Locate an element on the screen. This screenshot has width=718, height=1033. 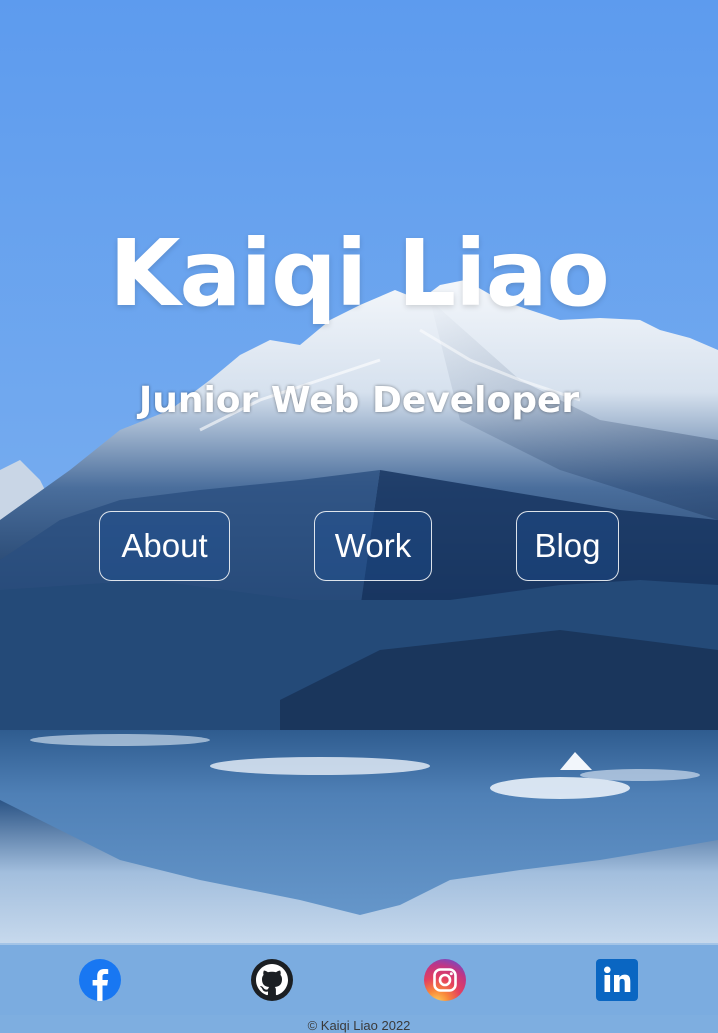
nav-work-button: Work is located at coordinates (373, 546).